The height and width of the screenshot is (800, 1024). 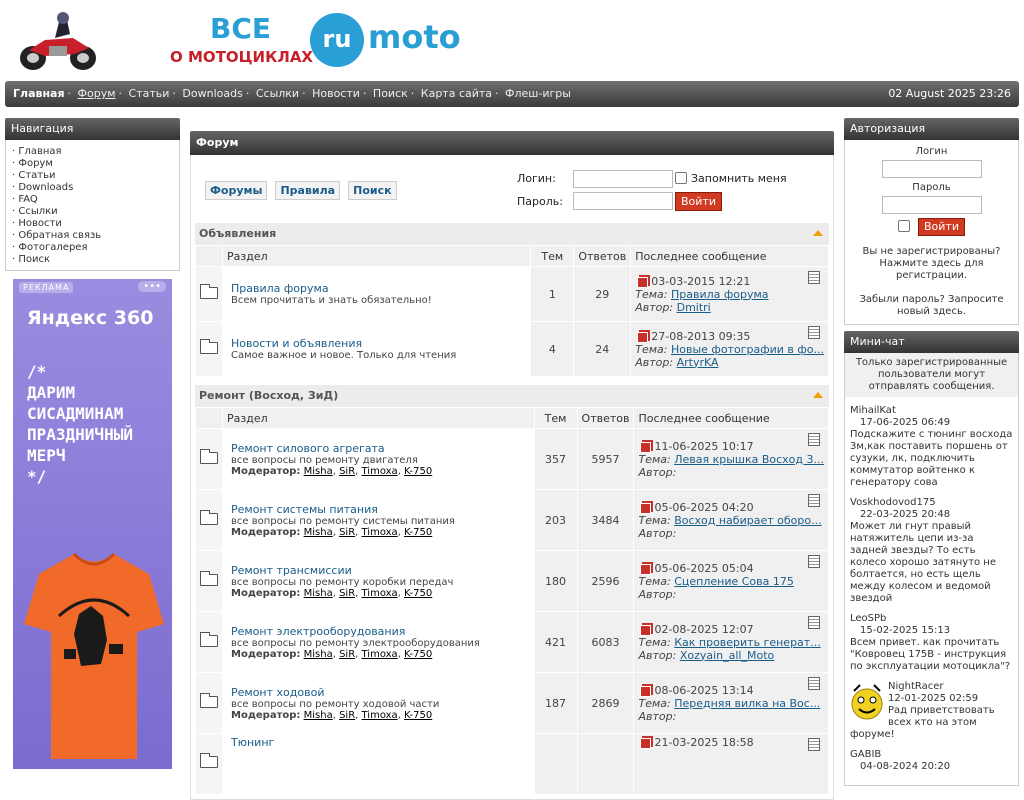 I want to click on forums-button: Форумы, so click(x=236, y=190).